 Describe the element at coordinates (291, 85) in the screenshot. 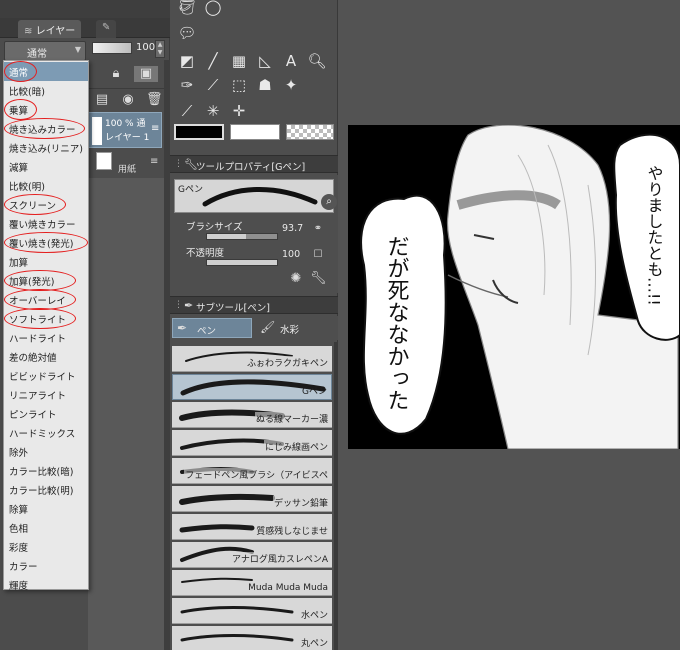

I see `stamp-icon: ✦` at that location.